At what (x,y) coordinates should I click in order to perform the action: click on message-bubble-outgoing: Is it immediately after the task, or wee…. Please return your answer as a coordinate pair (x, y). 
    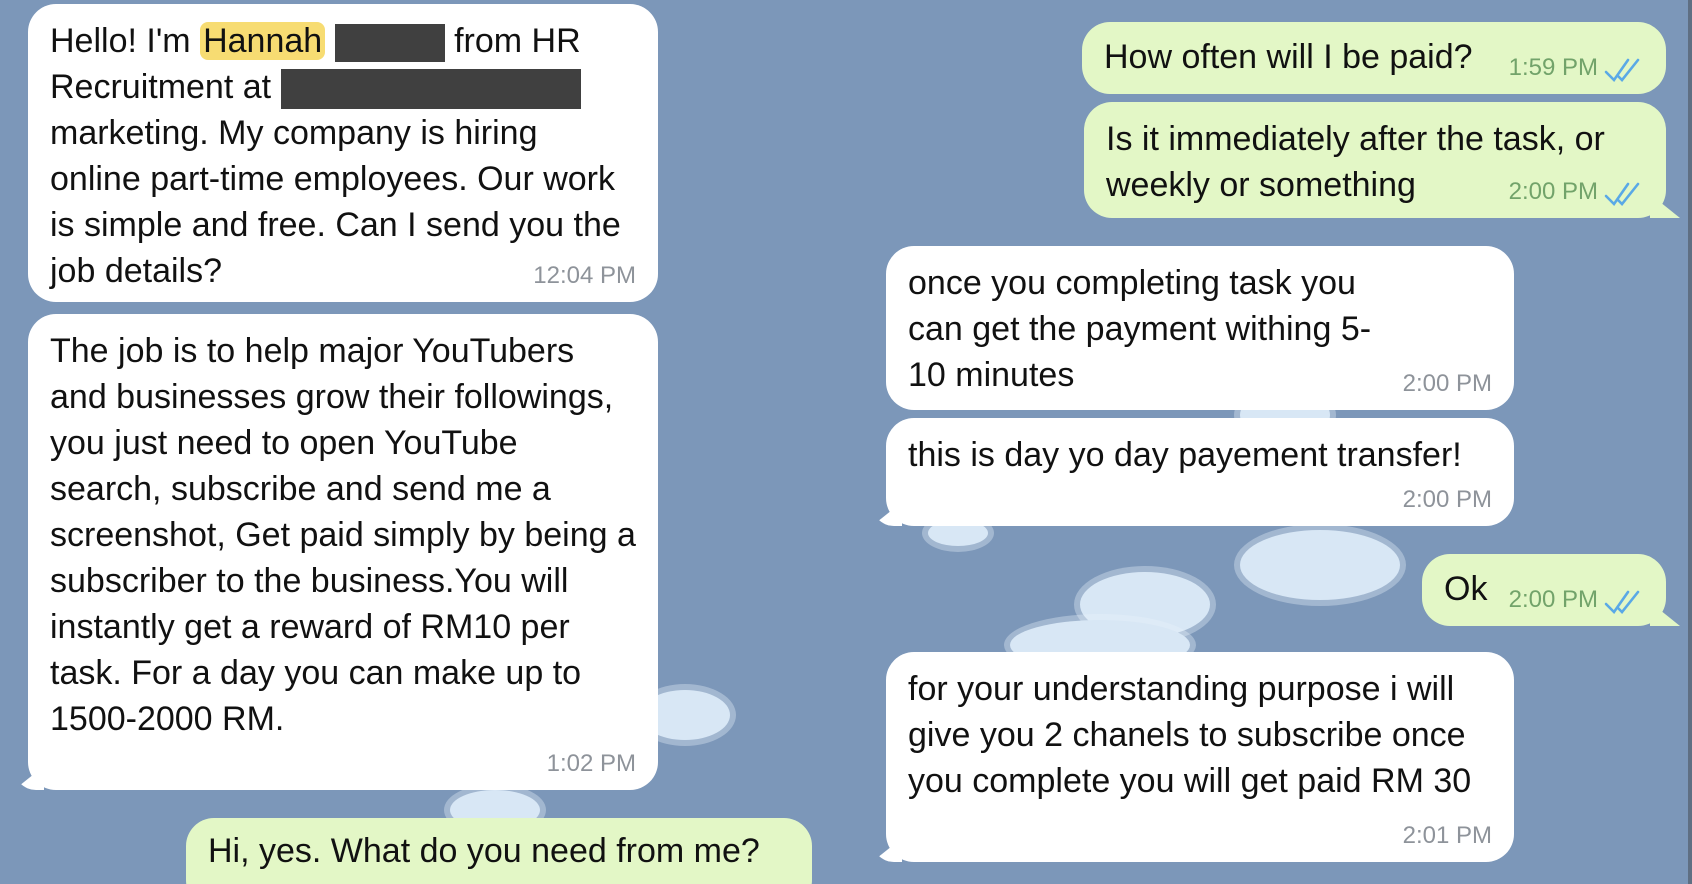
    Looking at the image, I should click on (1375, 160).